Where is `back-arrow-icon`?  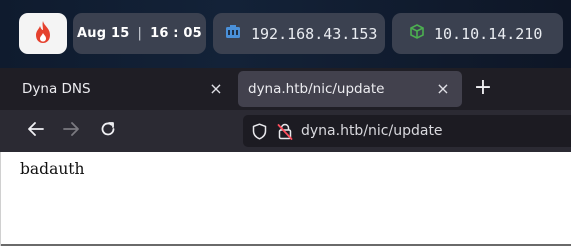 back-arrow-icon is located at coordinates (36, 131).